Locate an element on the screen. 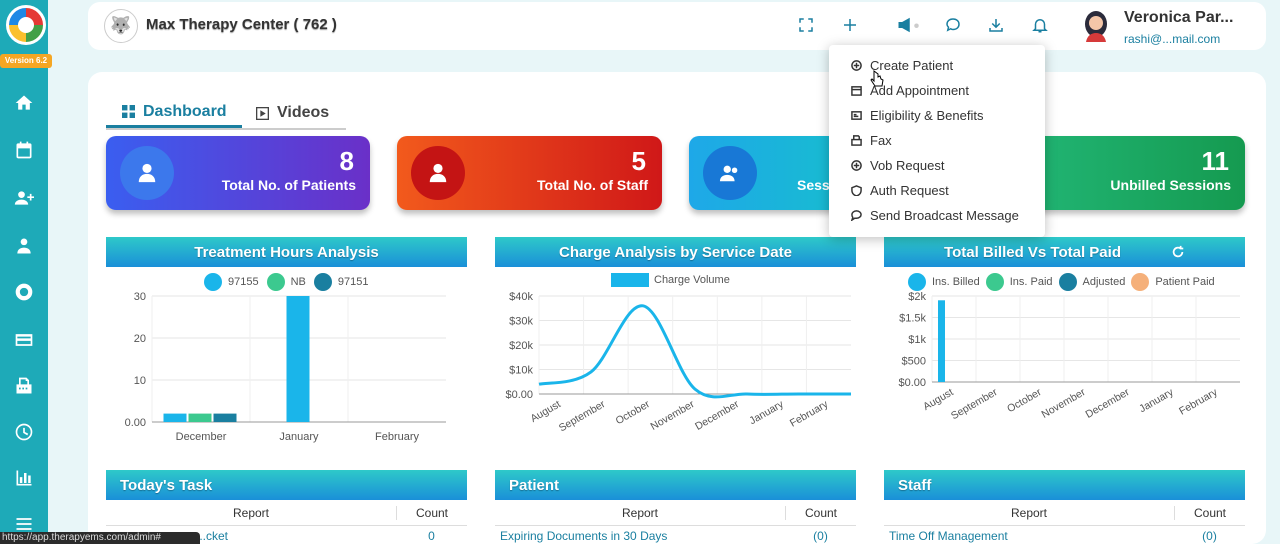  menu-item-add-appointment: Add Appointment is located at coordinates (910, 90).